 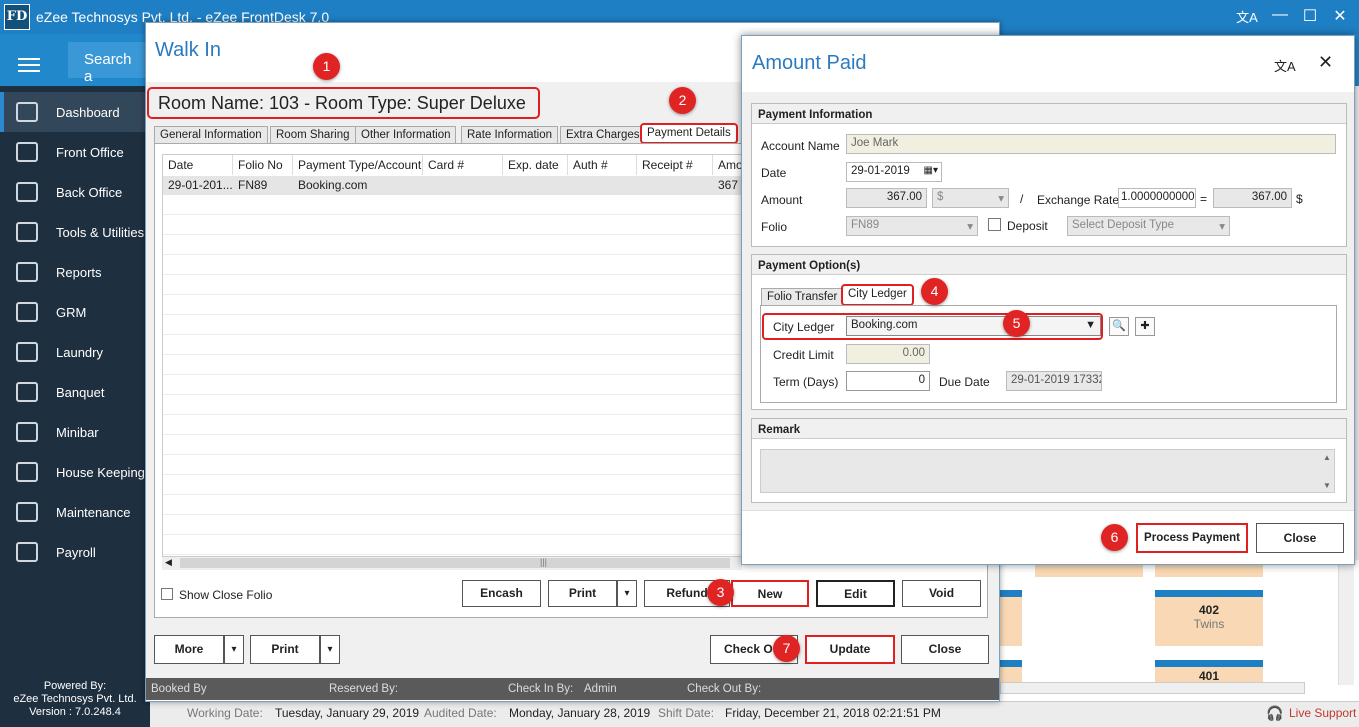 What do you see at coordinates (1252, 198) in the screenshot?
I see `converted-amount-field: 367.00` at bounding box center [1252, 198].